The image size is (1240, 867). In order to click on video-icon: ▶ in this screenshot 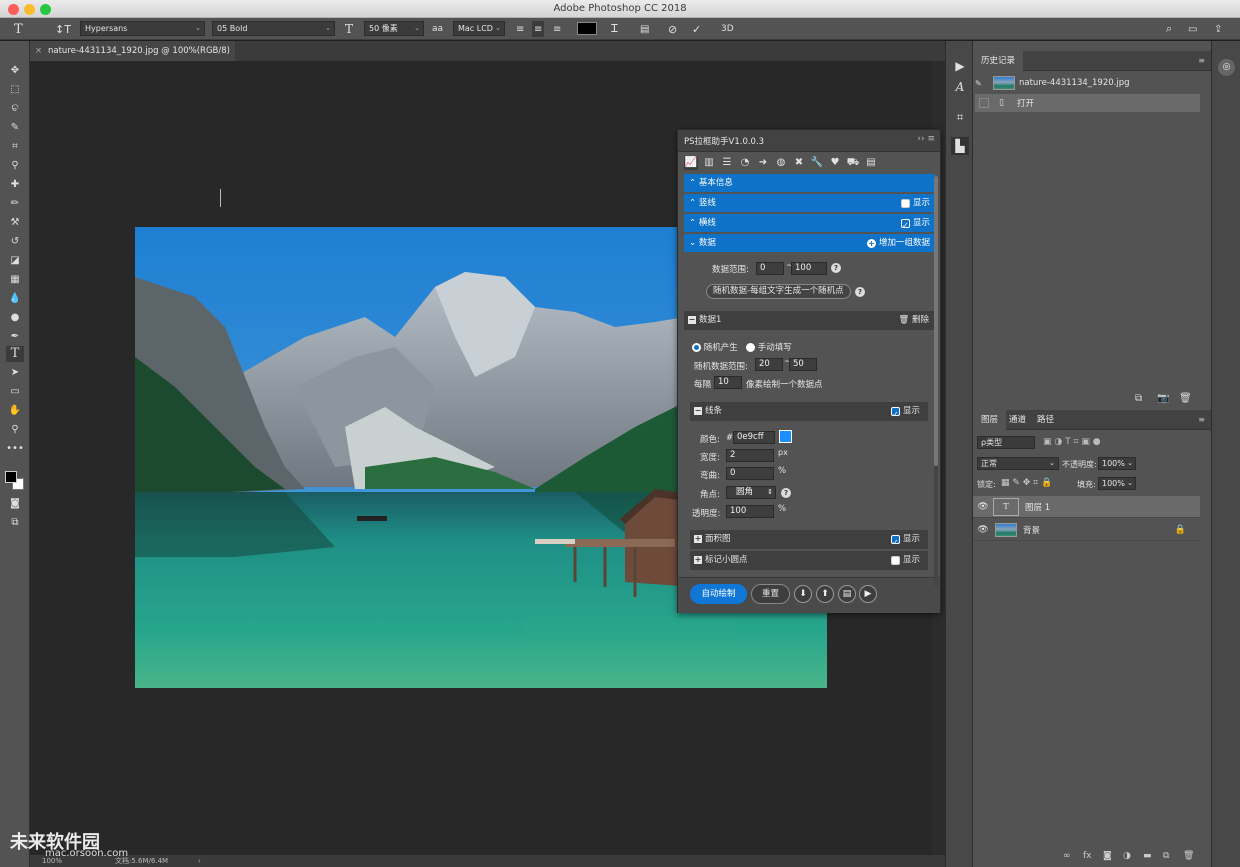, I will do `click(868, 594)`.